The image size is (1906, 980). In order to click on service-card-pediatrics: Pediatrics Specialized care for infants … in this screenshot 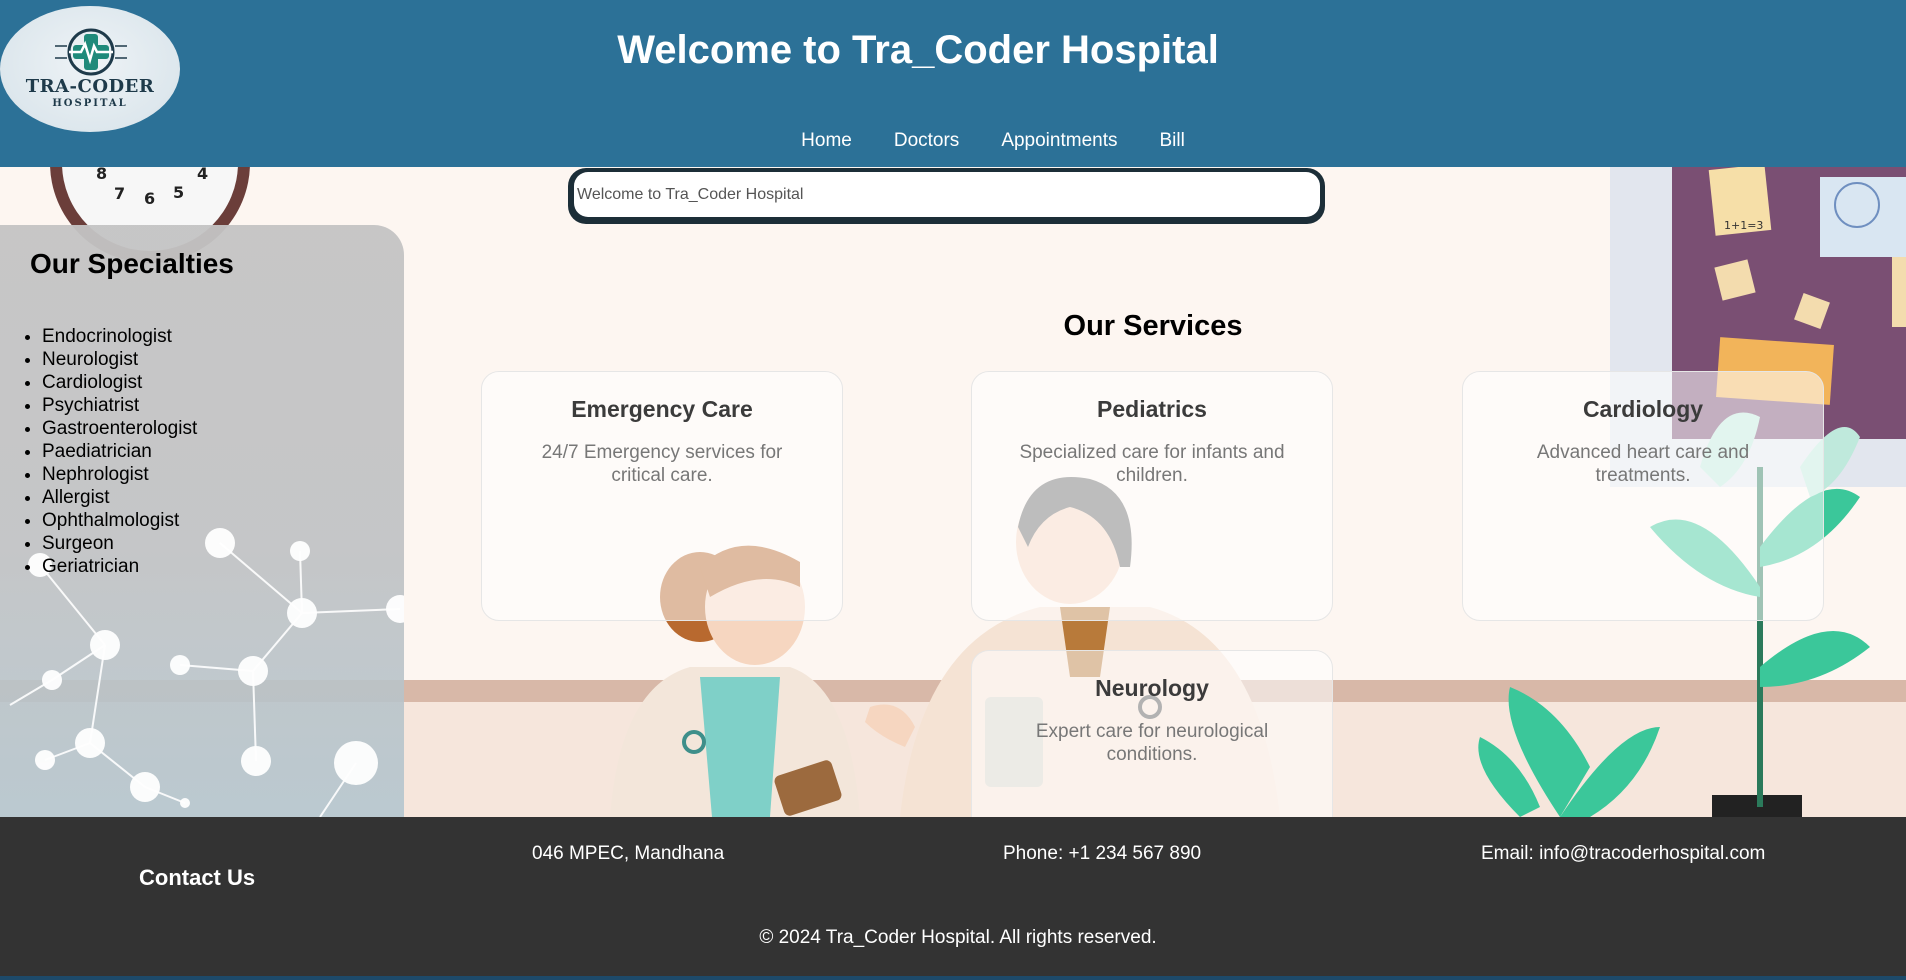, I will do `click(1152, 496)`.